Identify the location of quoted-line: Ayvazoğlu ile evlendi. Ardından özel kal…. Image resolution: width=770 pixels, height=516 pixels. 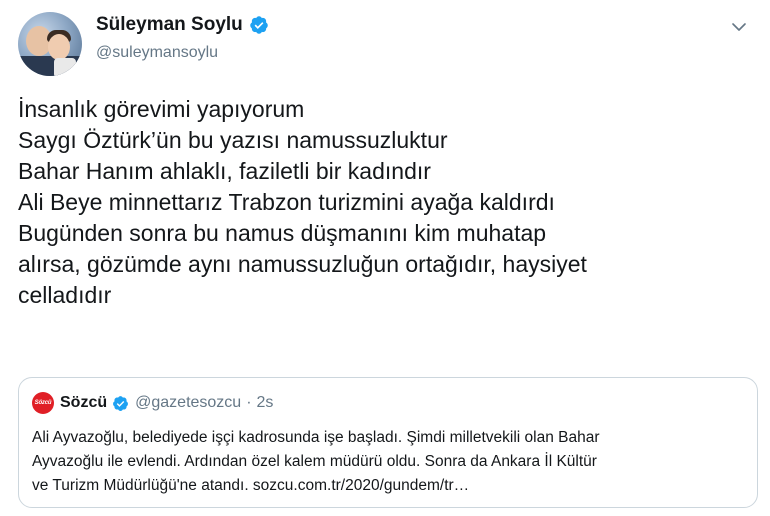
(314, 461).